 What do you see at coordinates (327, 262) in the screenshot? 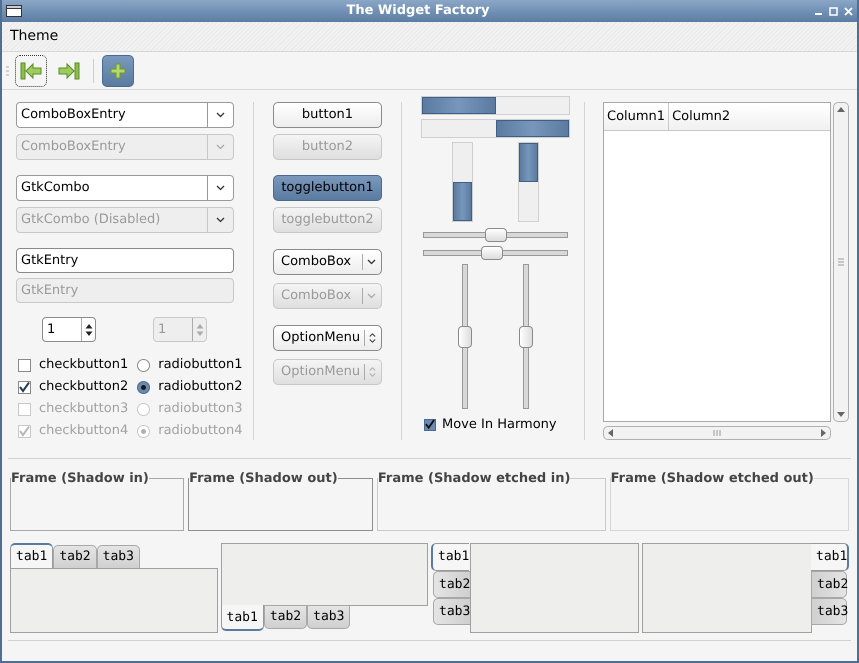
I see `combo-box: ComboBox` at bounding box center [327, 262].